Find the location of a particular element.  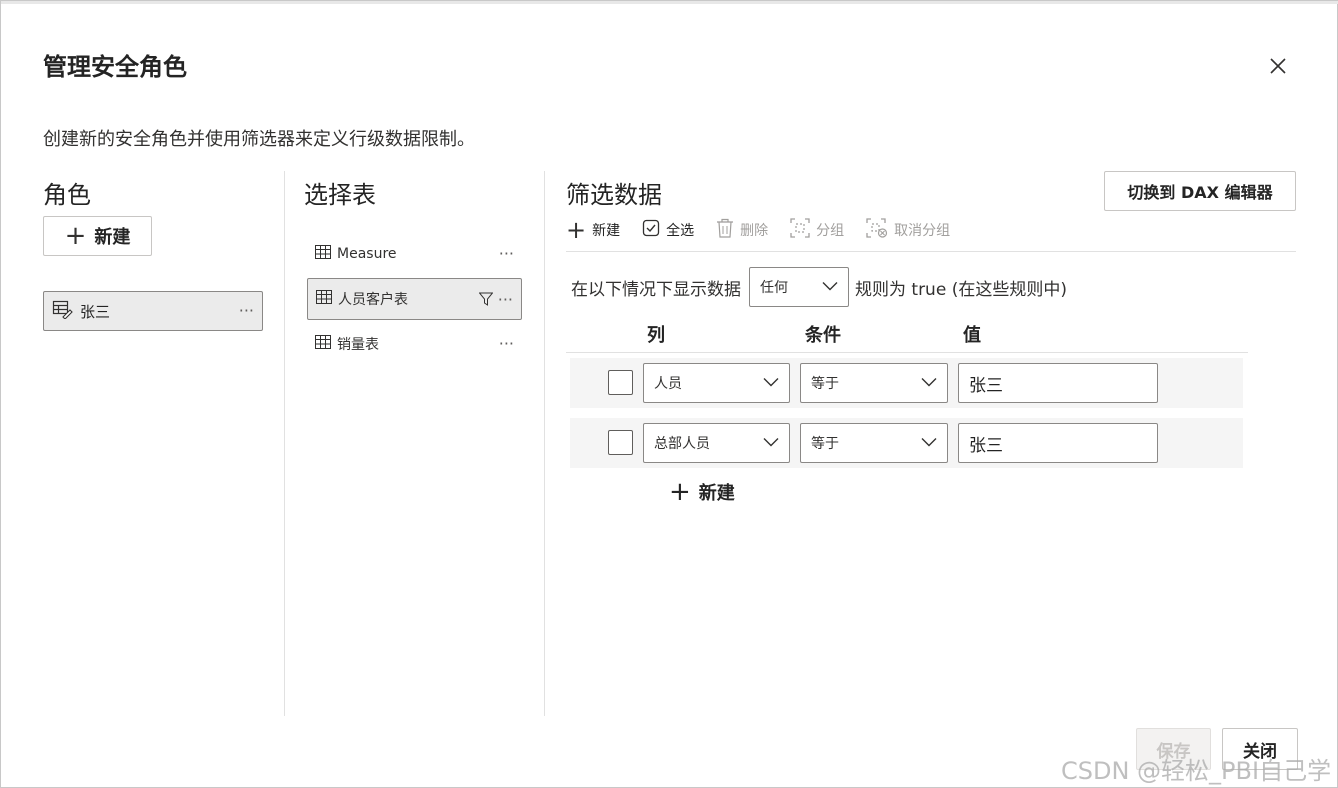

toolbar-ungroup-label: 取消分组 is located at coordinates (922, 231).